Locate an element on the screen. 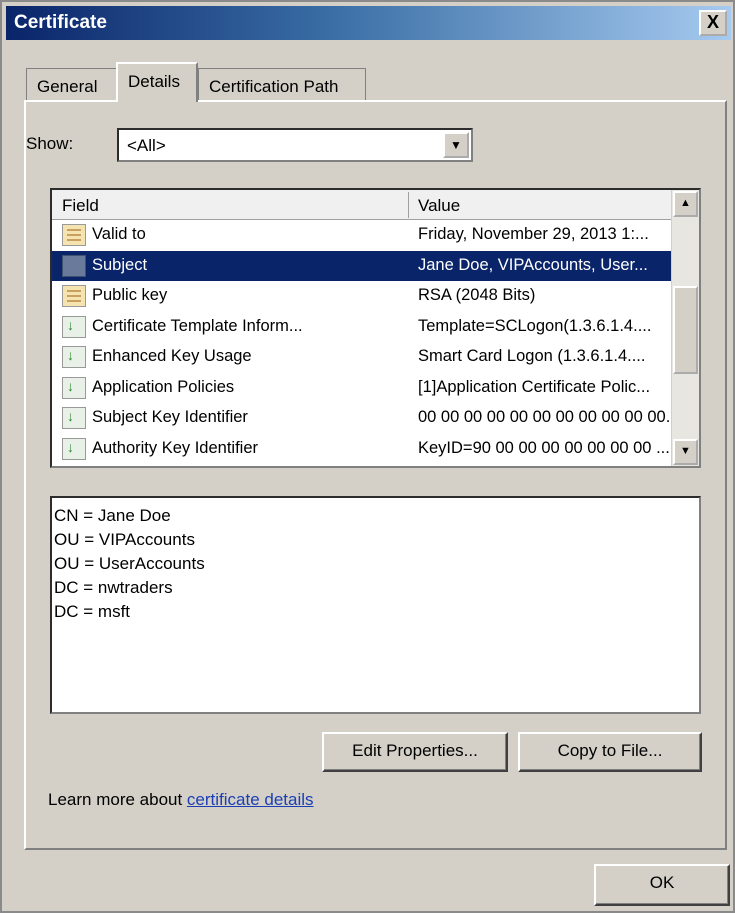 This screenshot has height=913, width=735. row-field: Valid to is located at coordinates (119, 234).